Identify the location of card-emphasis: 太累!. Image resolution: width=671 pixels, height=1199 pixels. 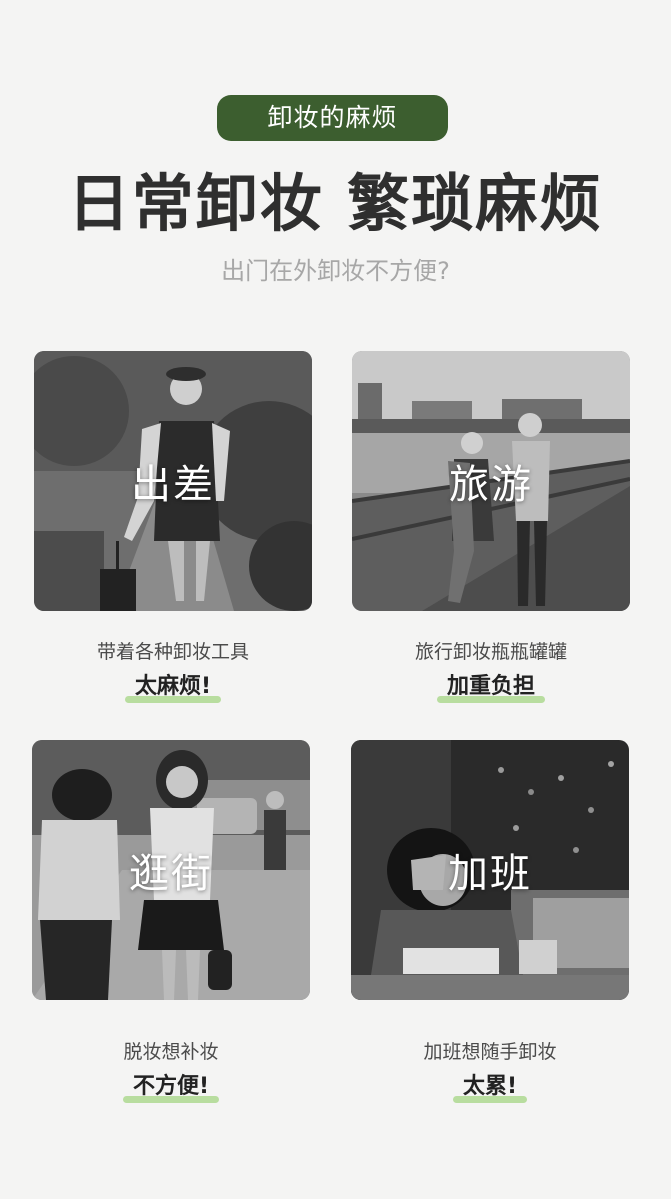
(490, 1087).